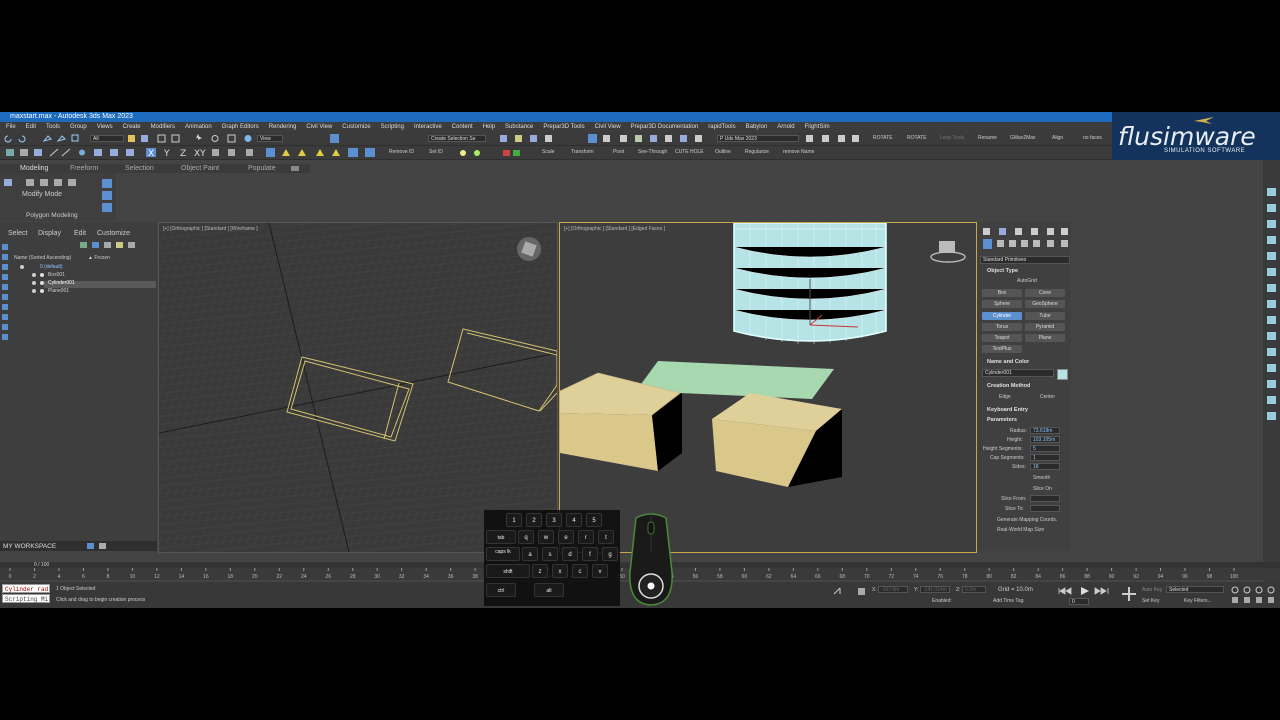  Describe the element at coordinates (1045, 338) in the screenshot. I see `primitive-plane-button: Plane` at that location.